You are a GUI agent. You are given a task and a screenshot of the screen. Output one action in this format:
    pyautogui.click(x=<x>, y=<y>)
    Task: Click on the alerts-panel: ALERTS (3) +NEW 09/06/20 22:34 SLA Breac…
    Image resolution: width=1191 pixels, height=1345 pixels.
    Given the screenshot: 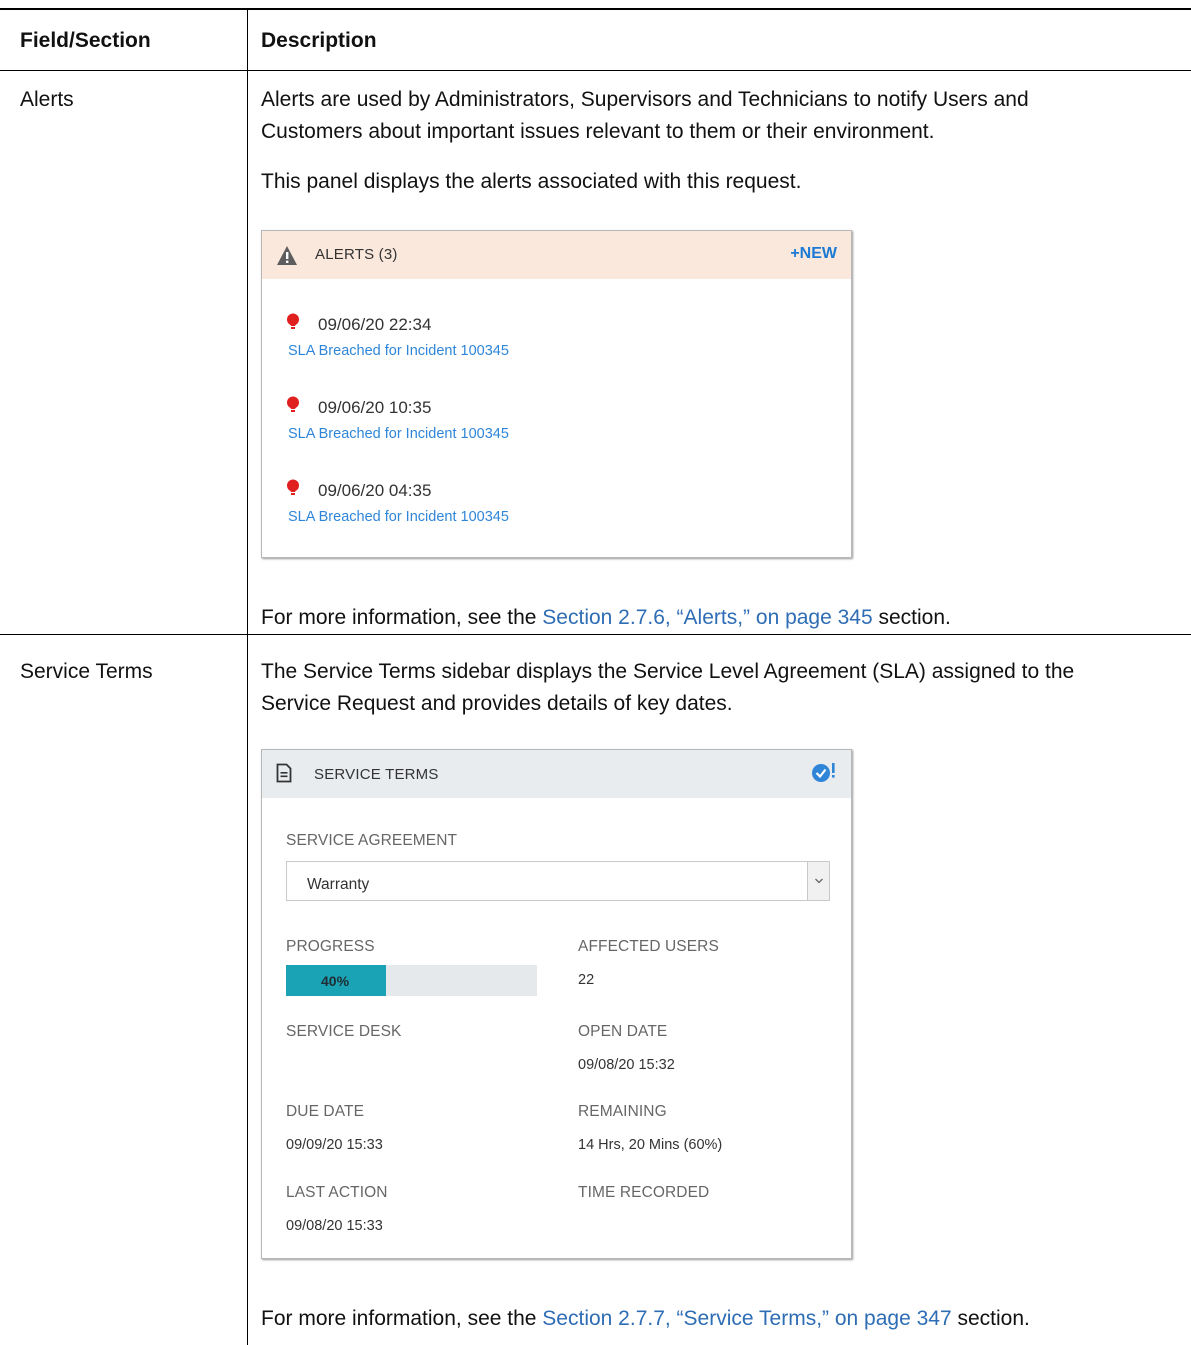 What is the action you would take?
    pyautogui.click(x=556, y=394)
    